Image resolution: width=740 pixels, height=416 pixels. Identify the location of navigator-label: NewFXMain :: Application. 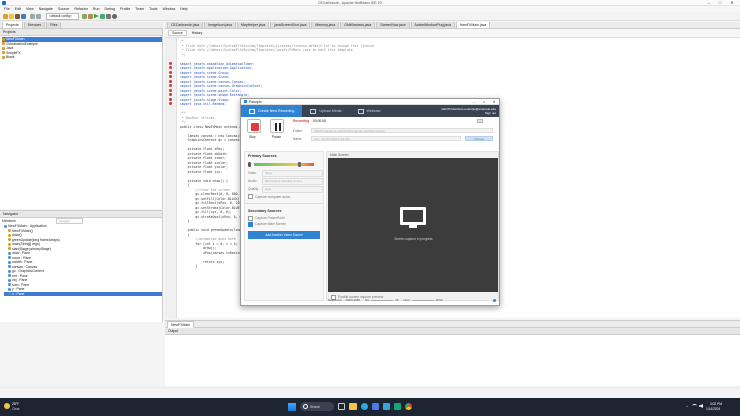
(27, 226).